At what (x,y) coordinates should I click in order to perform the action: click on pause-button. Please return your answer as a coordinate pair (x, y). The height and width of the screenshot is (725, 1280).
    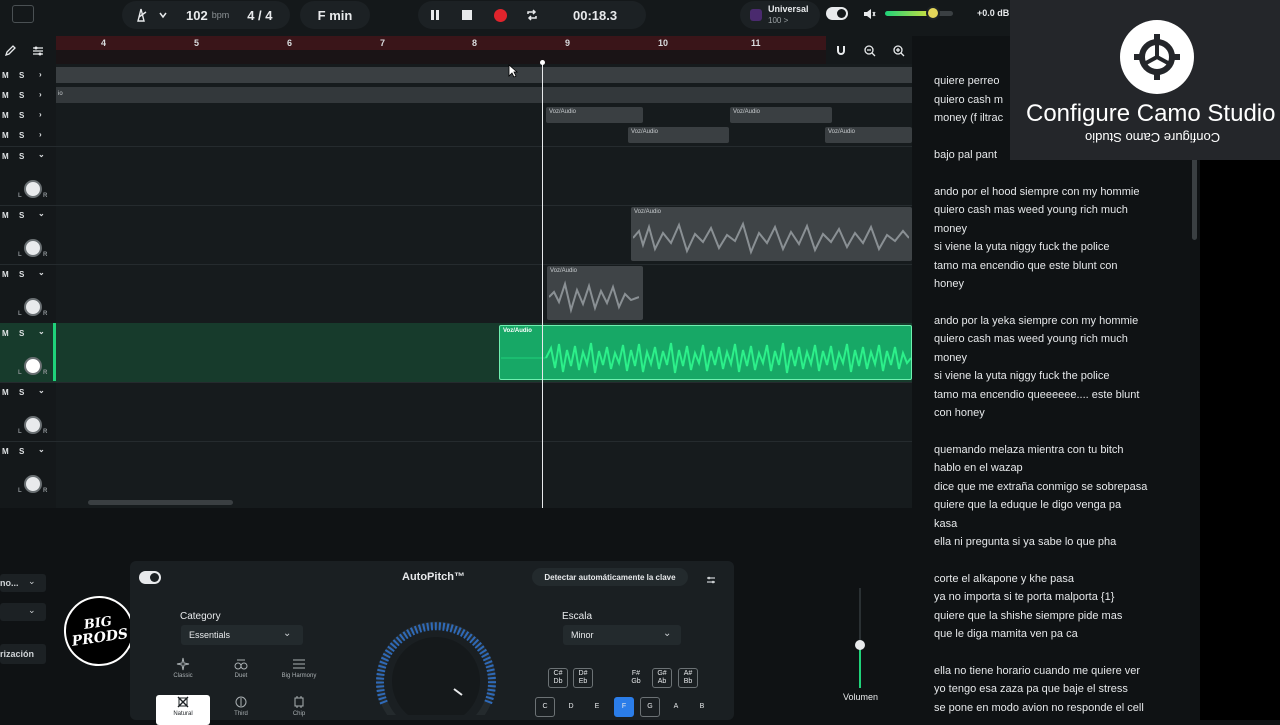
    Looking at the image, I should click on (435, 15).